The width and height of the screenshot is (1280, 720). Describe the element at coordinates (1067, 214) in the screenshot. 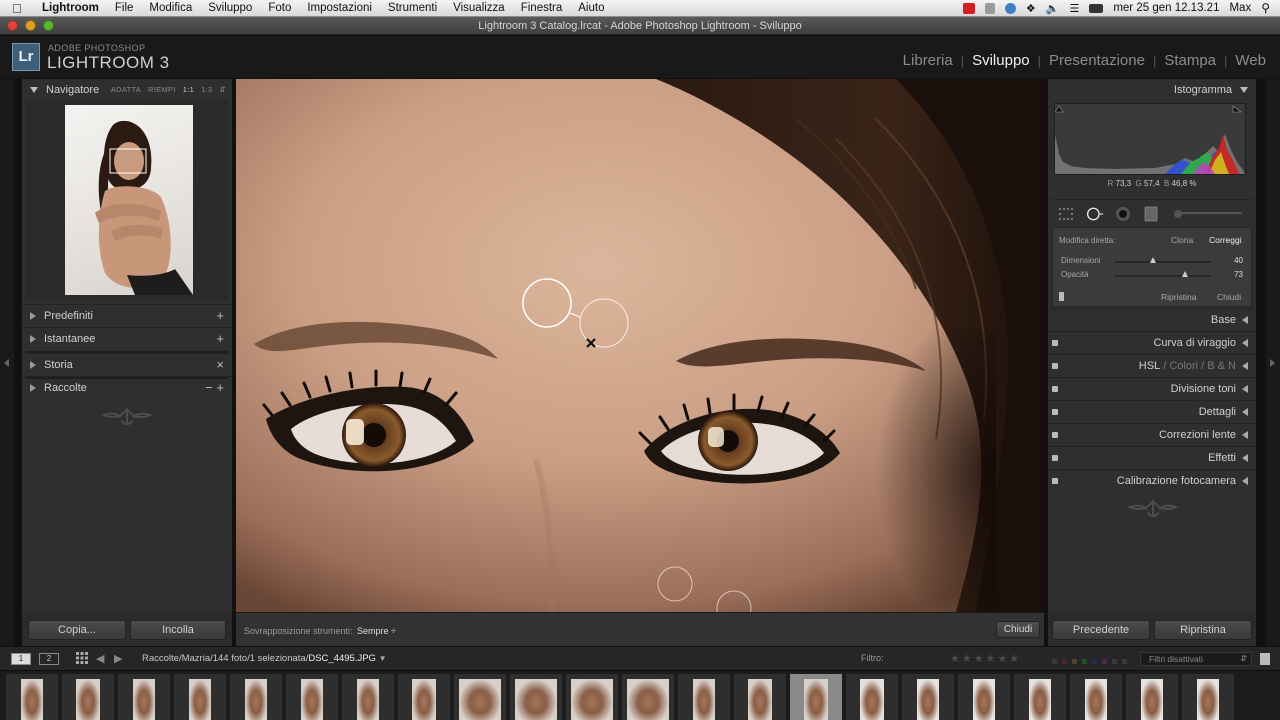

I see `crop-overlay-icon` at that location.